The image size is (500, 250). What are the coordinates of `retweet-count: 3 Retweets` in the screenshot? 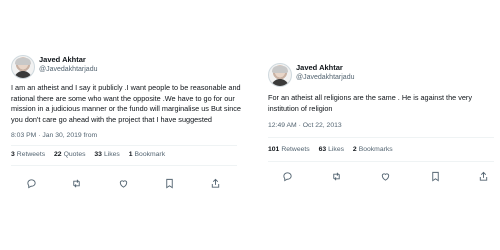 It's located at (28, 154).